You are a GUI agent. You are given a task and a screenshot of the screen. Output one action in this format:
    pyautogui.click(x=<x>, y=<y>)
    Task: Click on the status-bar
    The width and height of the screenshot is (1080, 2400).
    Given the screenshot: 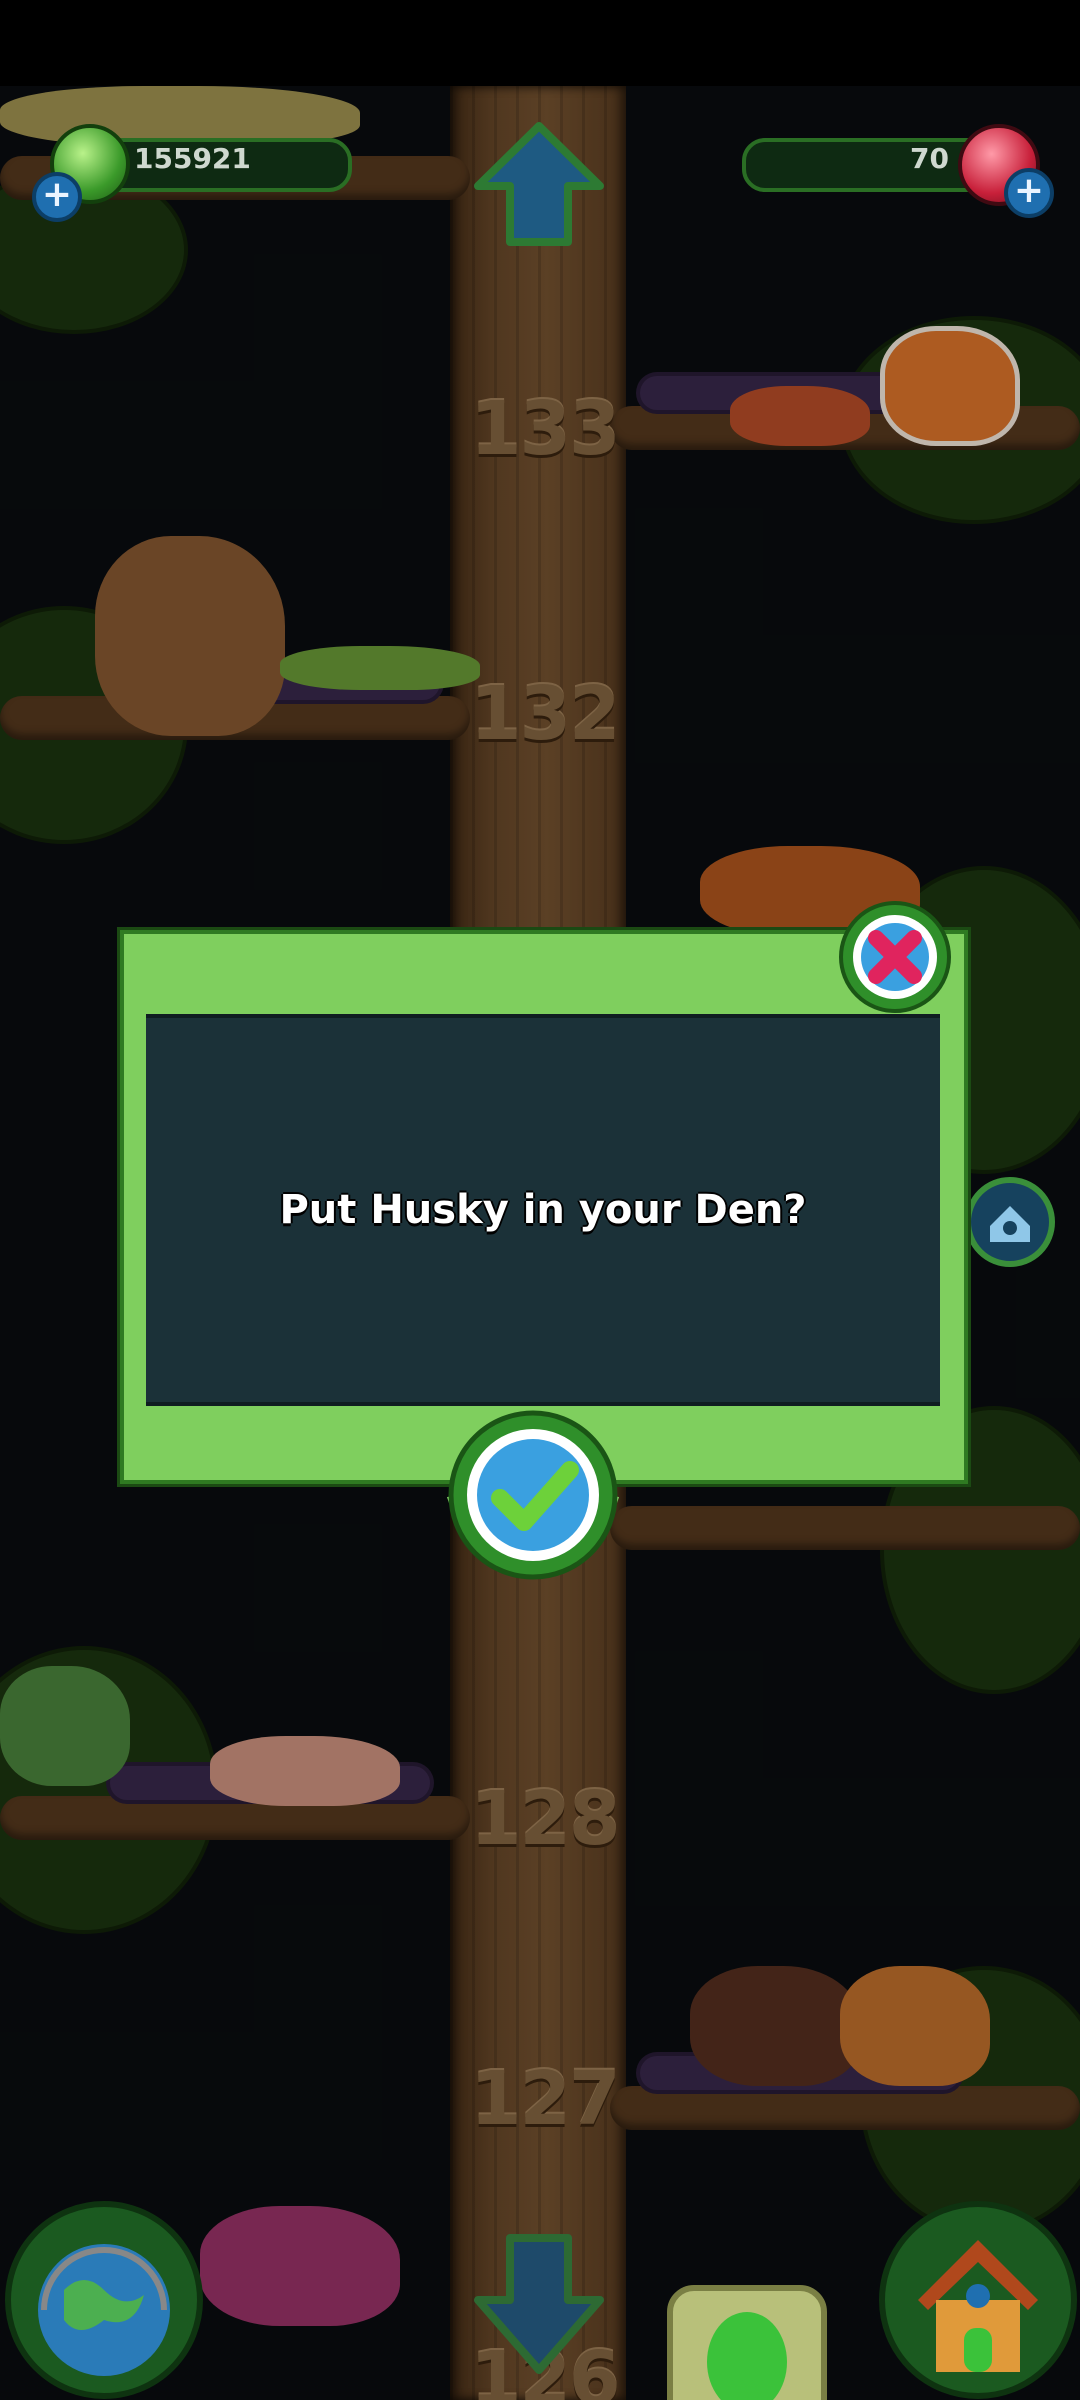 What is the action you would take?
    pyautogui.click(x=540, y=43)
    